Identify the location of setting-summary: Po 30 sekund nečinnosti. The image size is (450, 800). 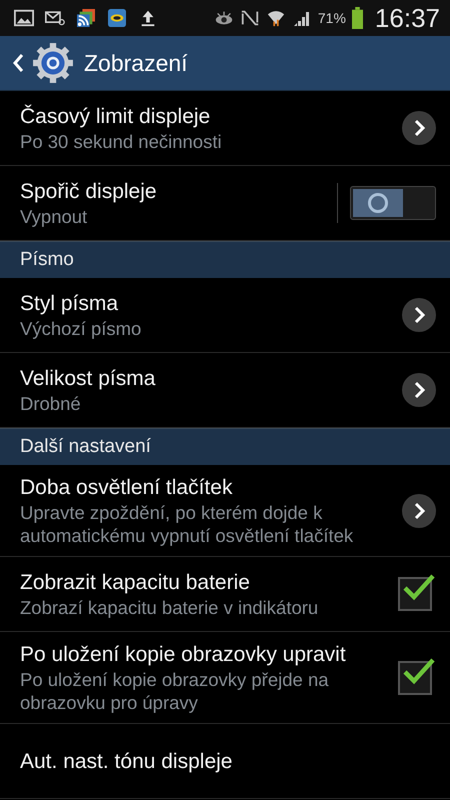
(121, 141).